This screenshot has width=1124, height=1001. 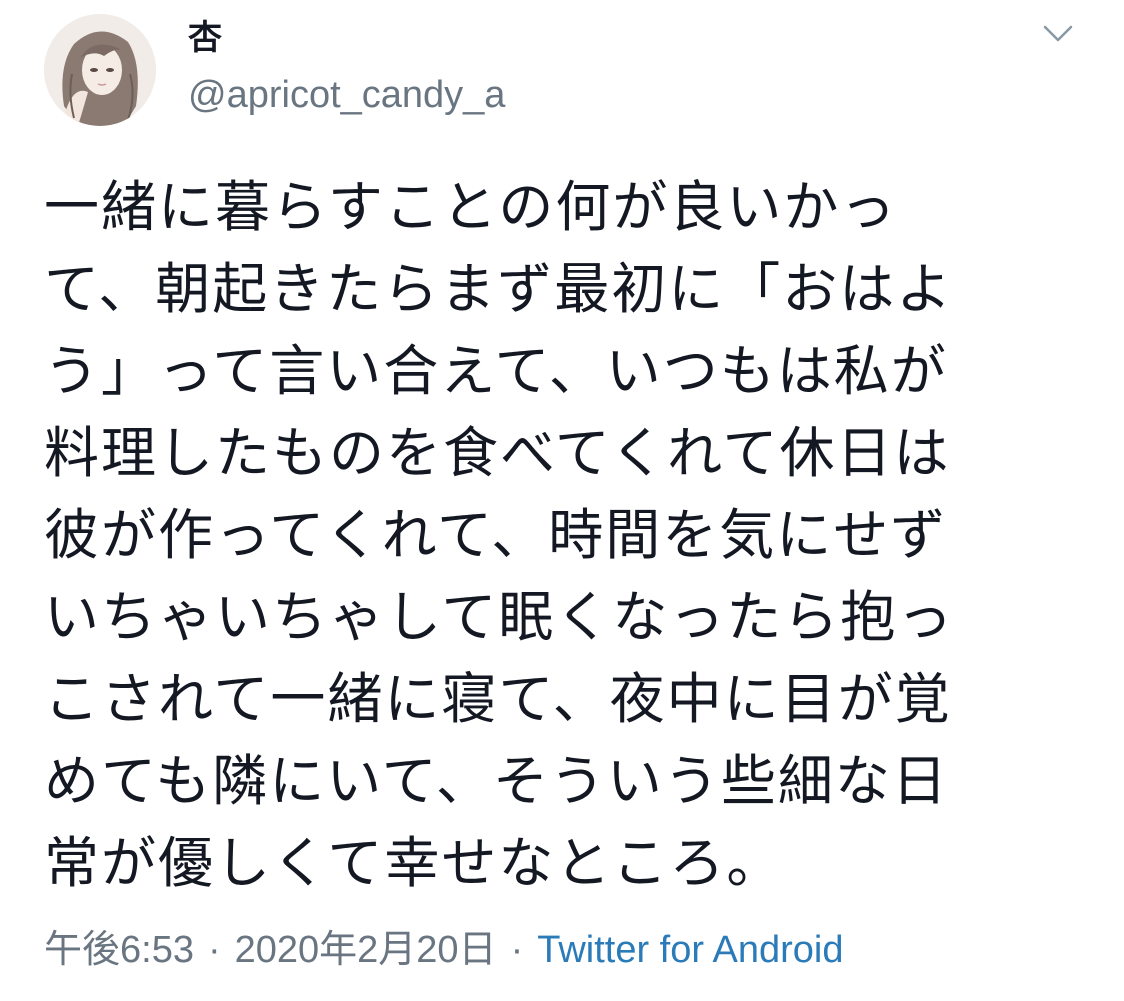 What do you see at coordinates (497, 453) in the screenshot?
I see `tweet-text-line: 料理したものを食べてくれて休日は` at bounding box center [497, 453].